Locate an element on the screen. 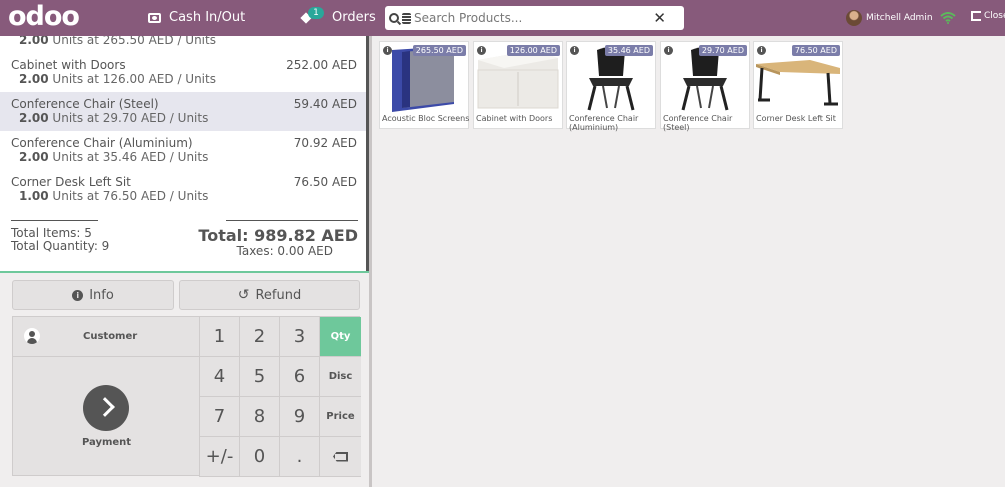 The image size is (1005, 487). product-search-box: ✕ is located at coordinates (534, 18).